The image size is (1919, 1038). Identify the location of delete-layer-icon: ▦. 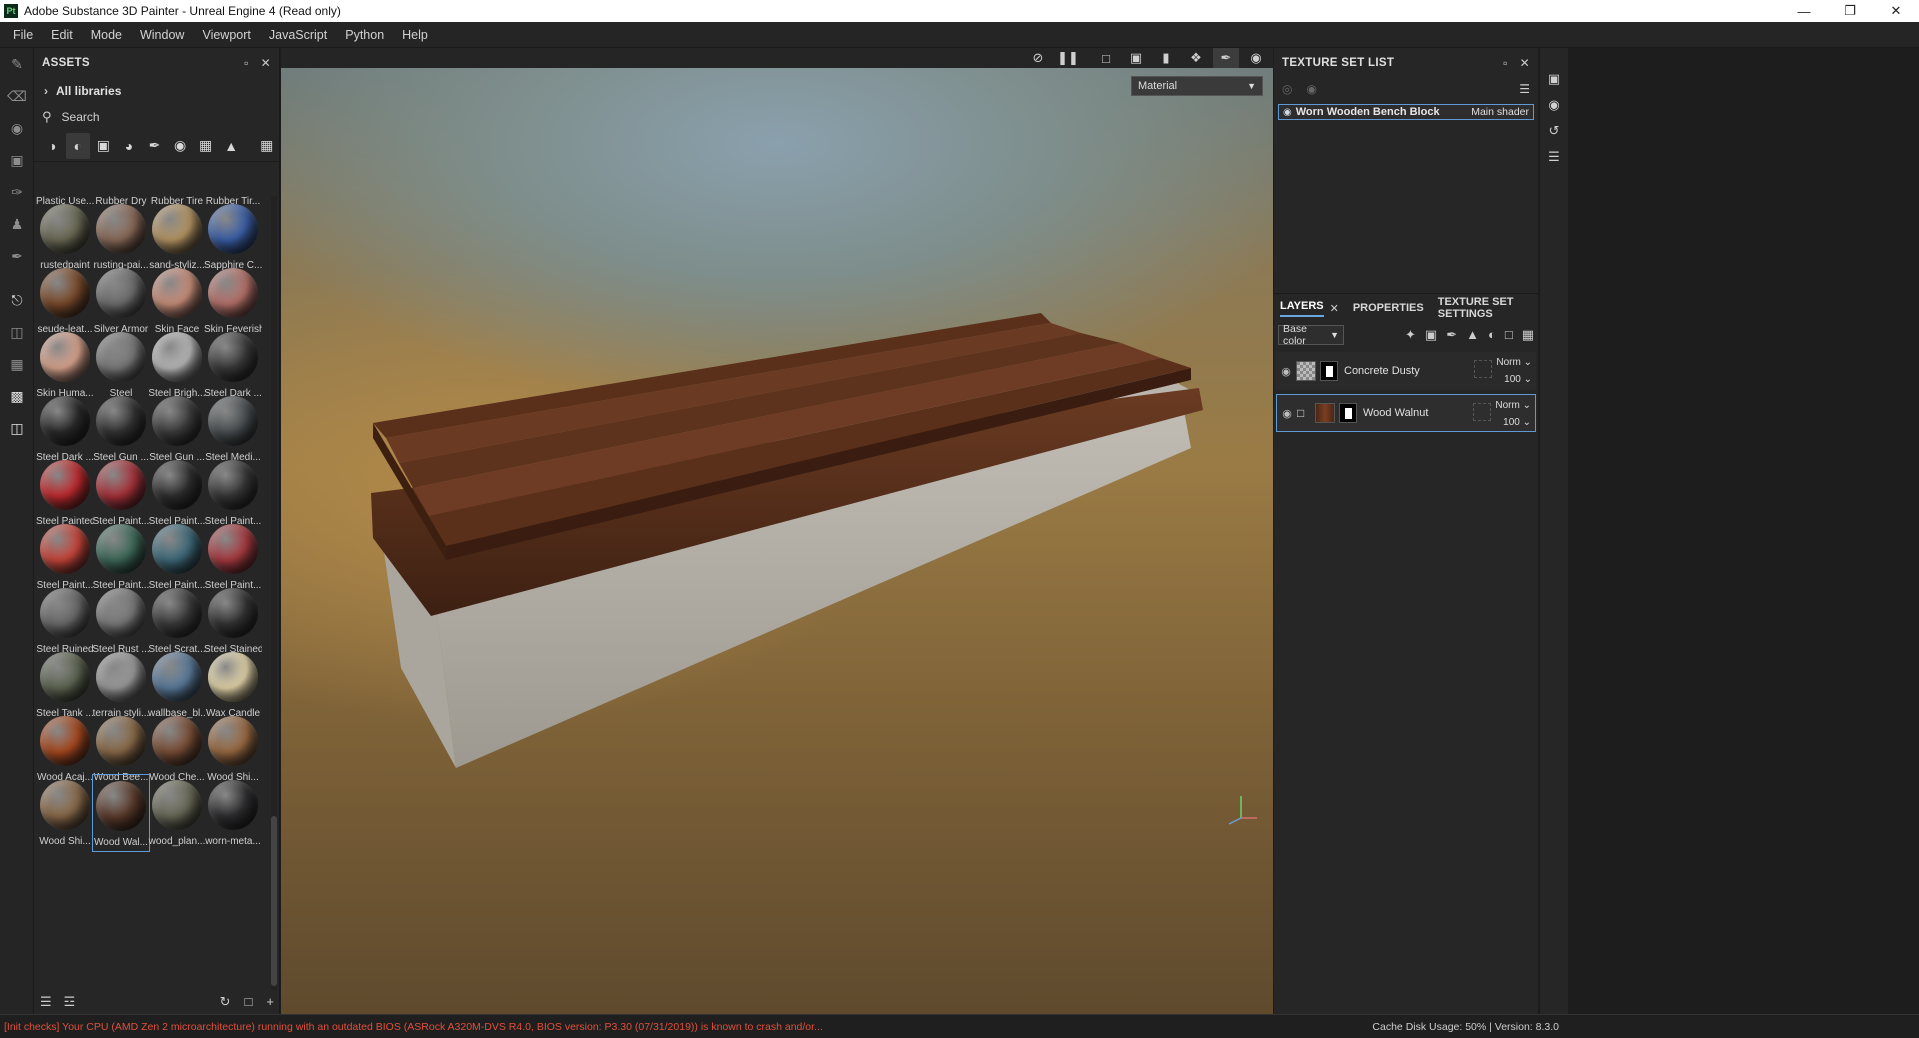
(1528, 335).